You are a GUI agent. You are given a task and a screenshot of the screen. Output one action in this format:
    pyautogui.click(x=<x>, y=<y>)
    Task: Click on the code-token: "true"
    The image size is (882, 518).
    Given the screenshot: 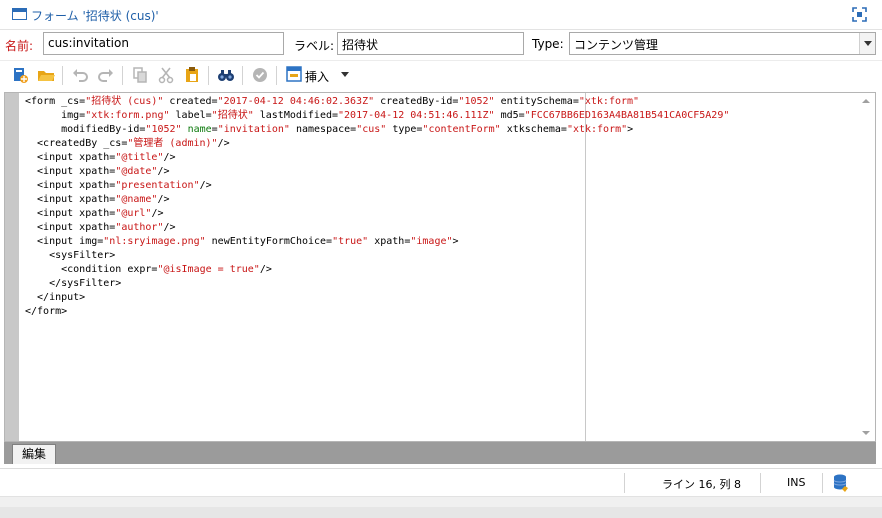 What is the action you would take?
    pyautogui.click(x=350, y=241)
    